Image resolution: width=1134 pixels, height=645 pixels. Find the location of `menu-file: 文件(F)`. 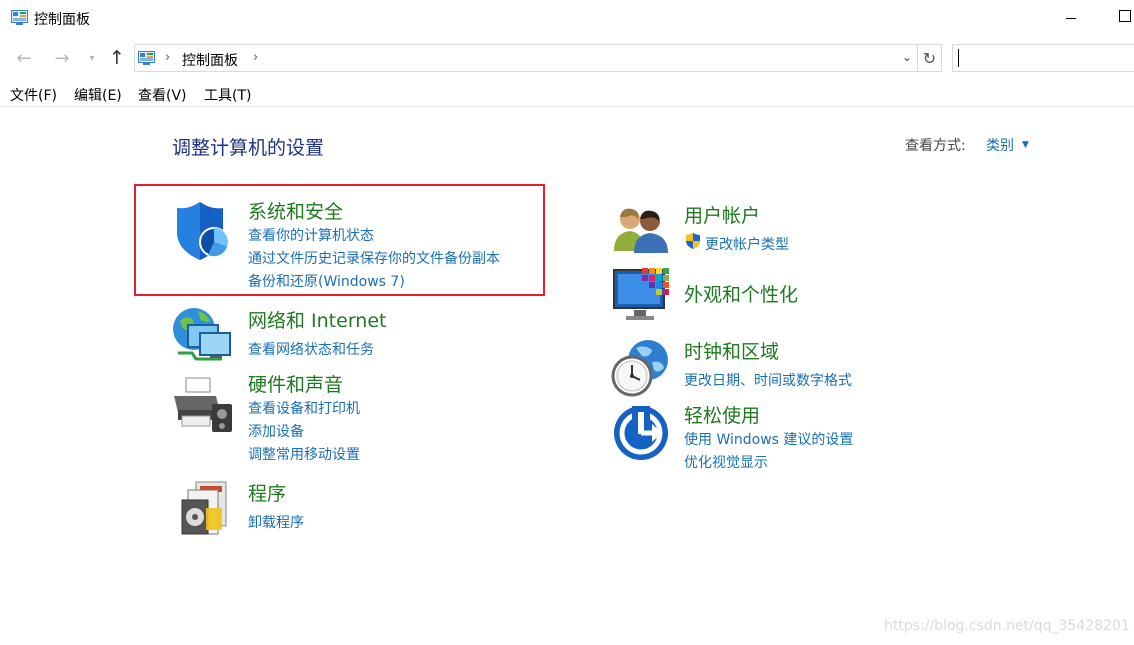

menu-file: 文件(F) is located at coordinates (33, 95).